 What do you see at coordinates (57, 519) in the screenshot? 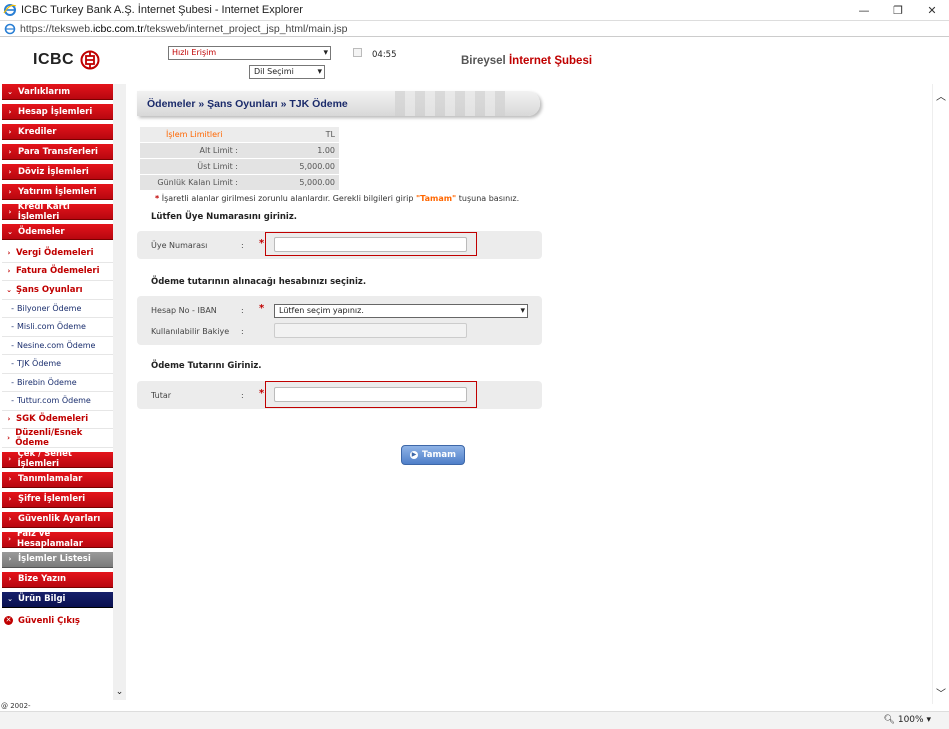
I see `sidebar-item-guvenlik-ayarlari: › Güvenlik Ayarları` at bounding box center [57, 519].